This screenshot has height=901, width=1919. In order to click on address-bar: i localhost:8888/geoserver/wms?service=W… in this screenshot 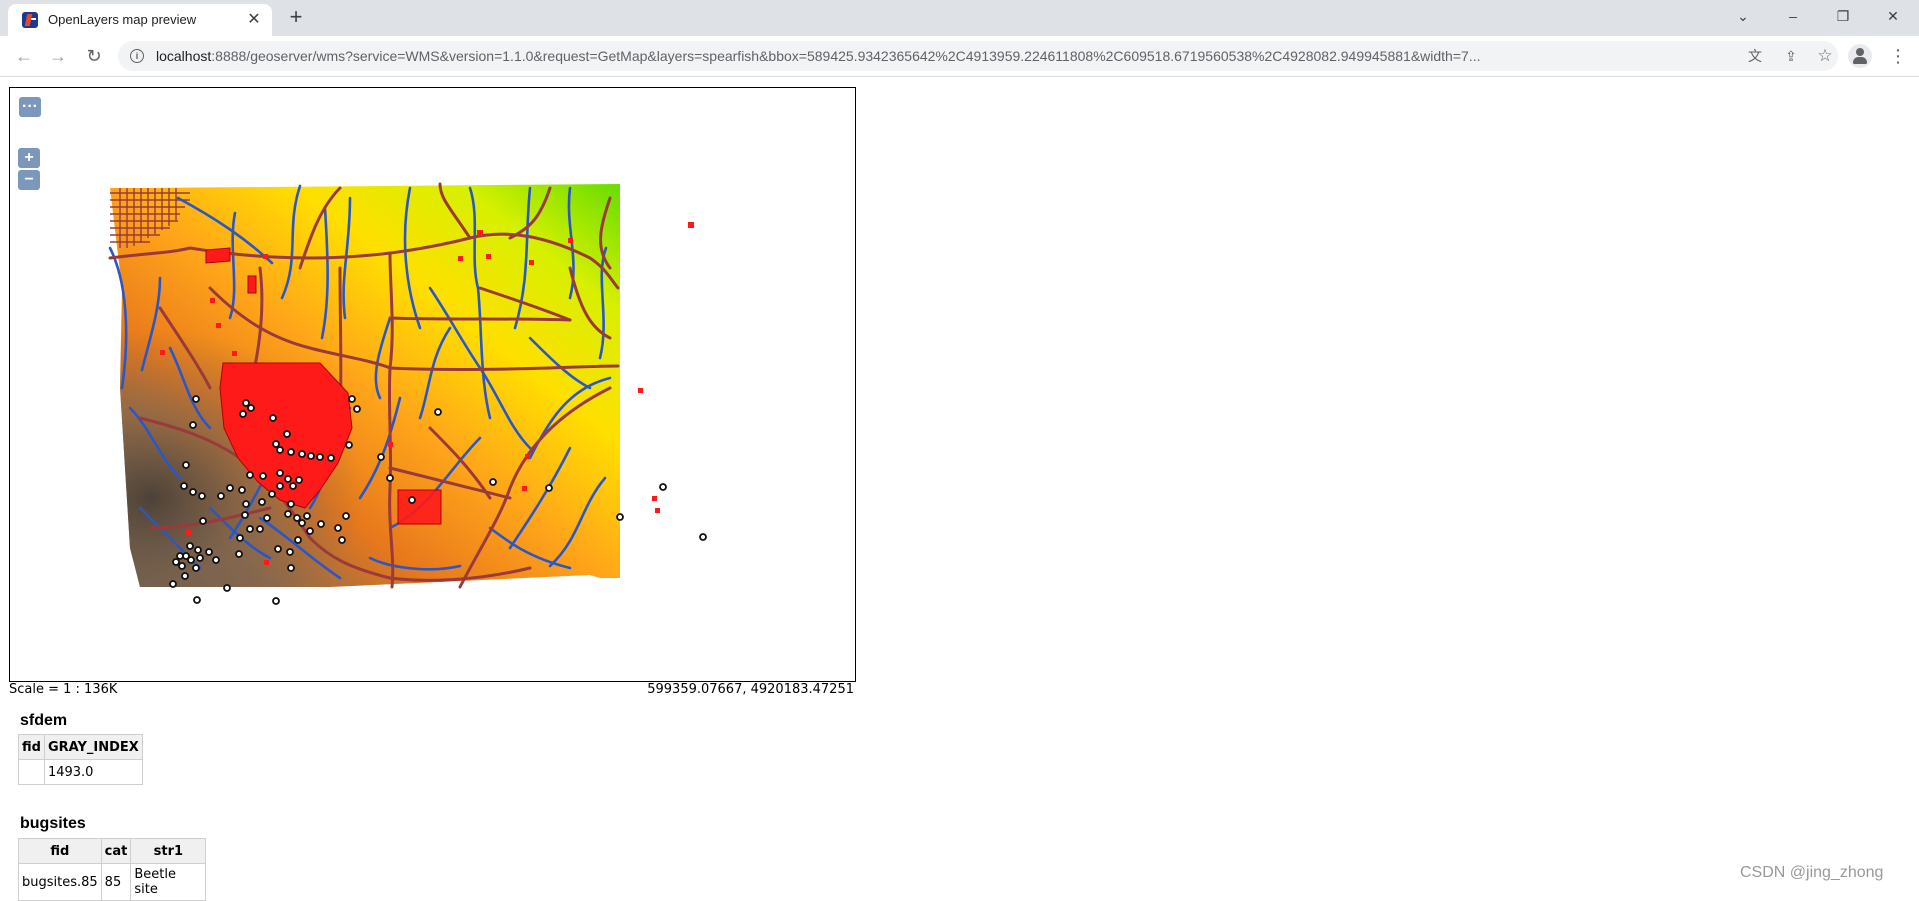, I will do `click(978, 56)`.